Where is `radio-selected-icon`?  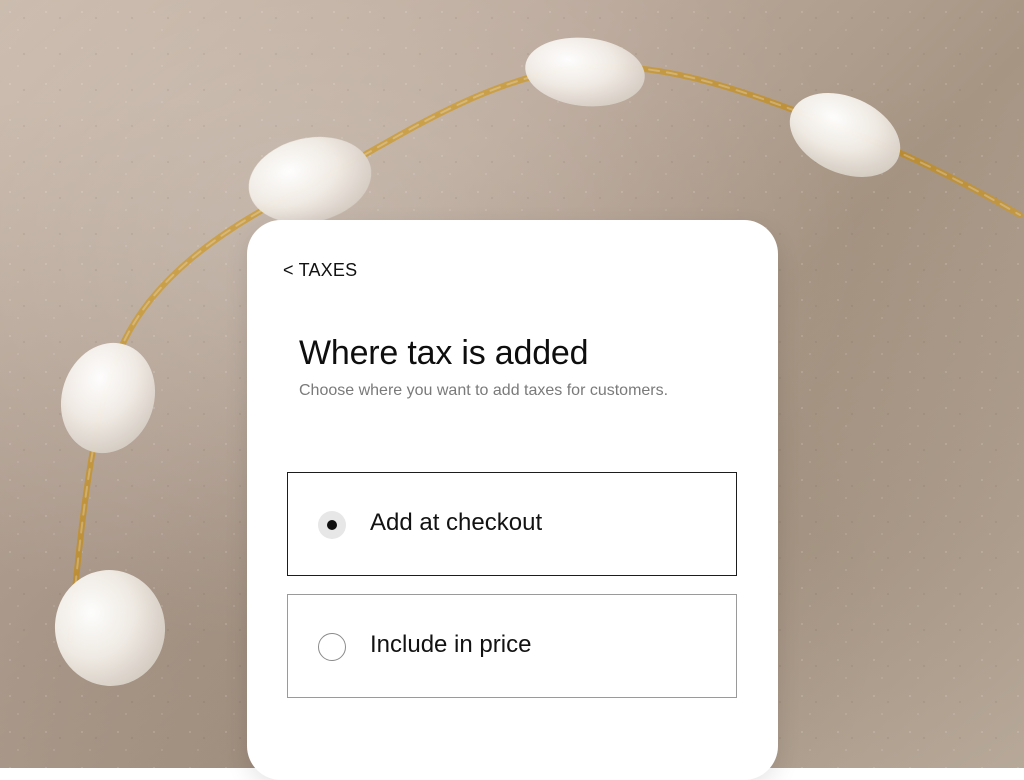
radio-selected-icon is located at coordinates (332, 525).